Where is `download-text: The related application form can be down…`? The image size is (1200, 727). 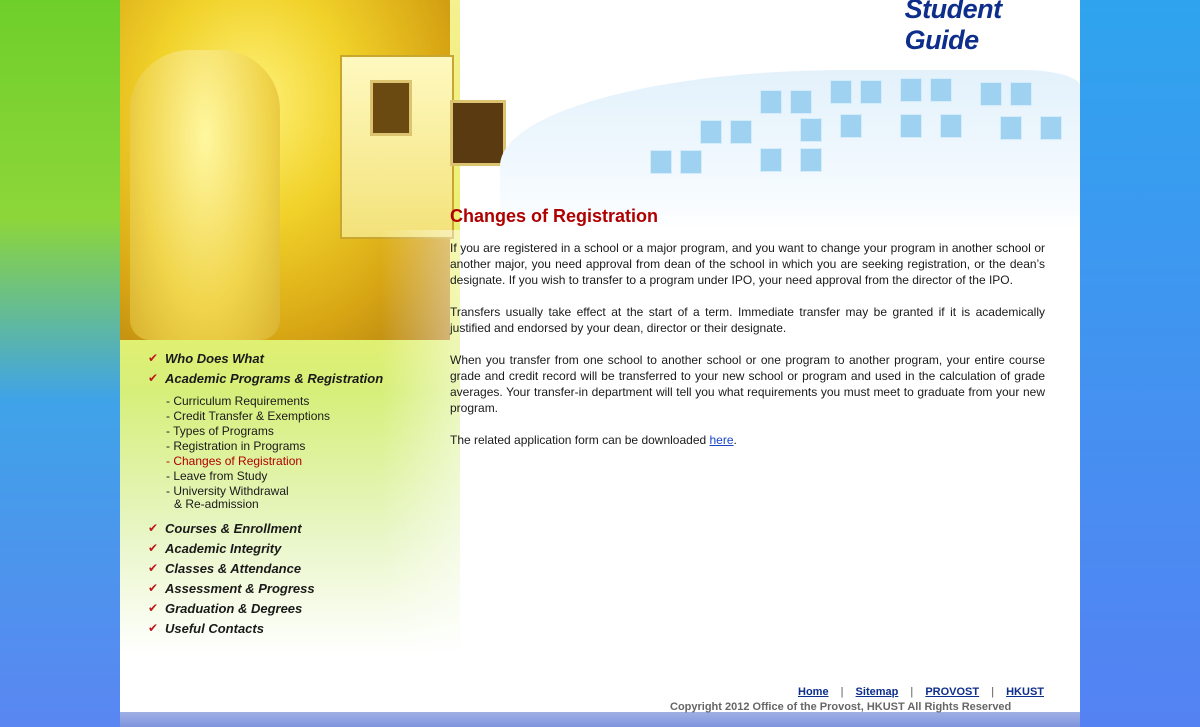
download-text: The related application form can be down… is located at coordinates (580, 440).